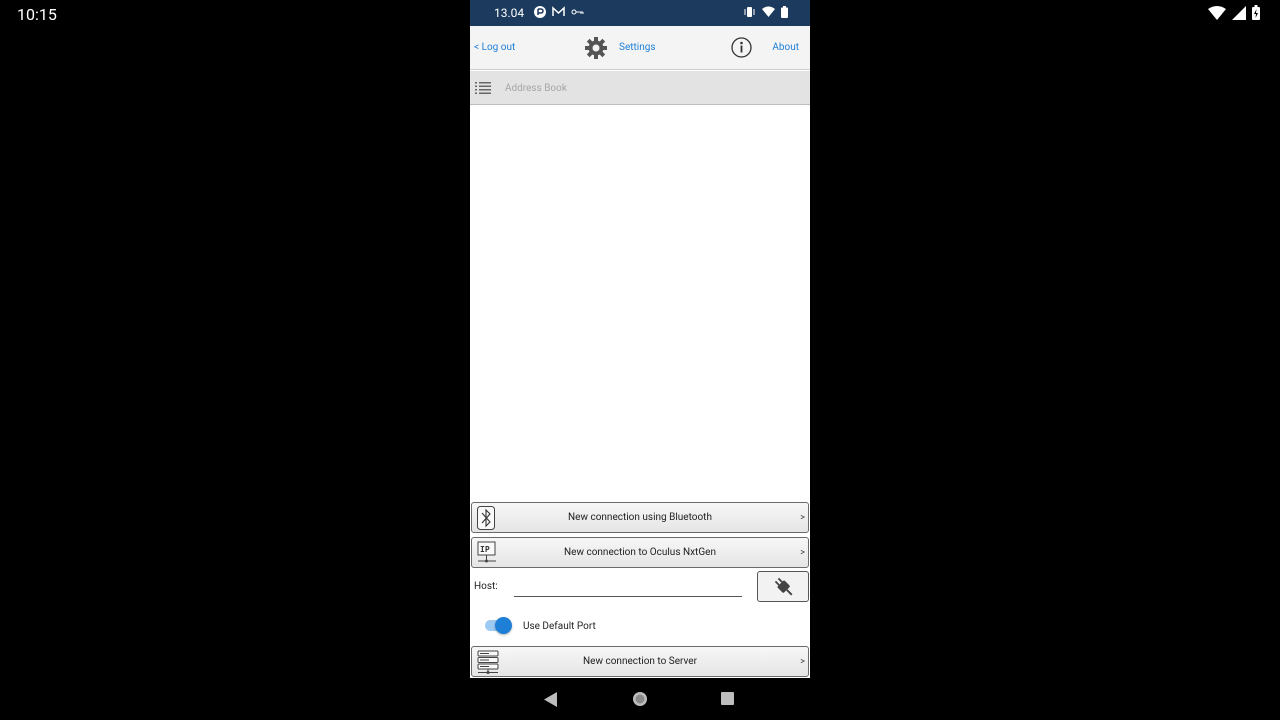 The height and width of the screenshot is (720, 1280). I want to click on phone-status-bar: 13.04, so click(640, 13).